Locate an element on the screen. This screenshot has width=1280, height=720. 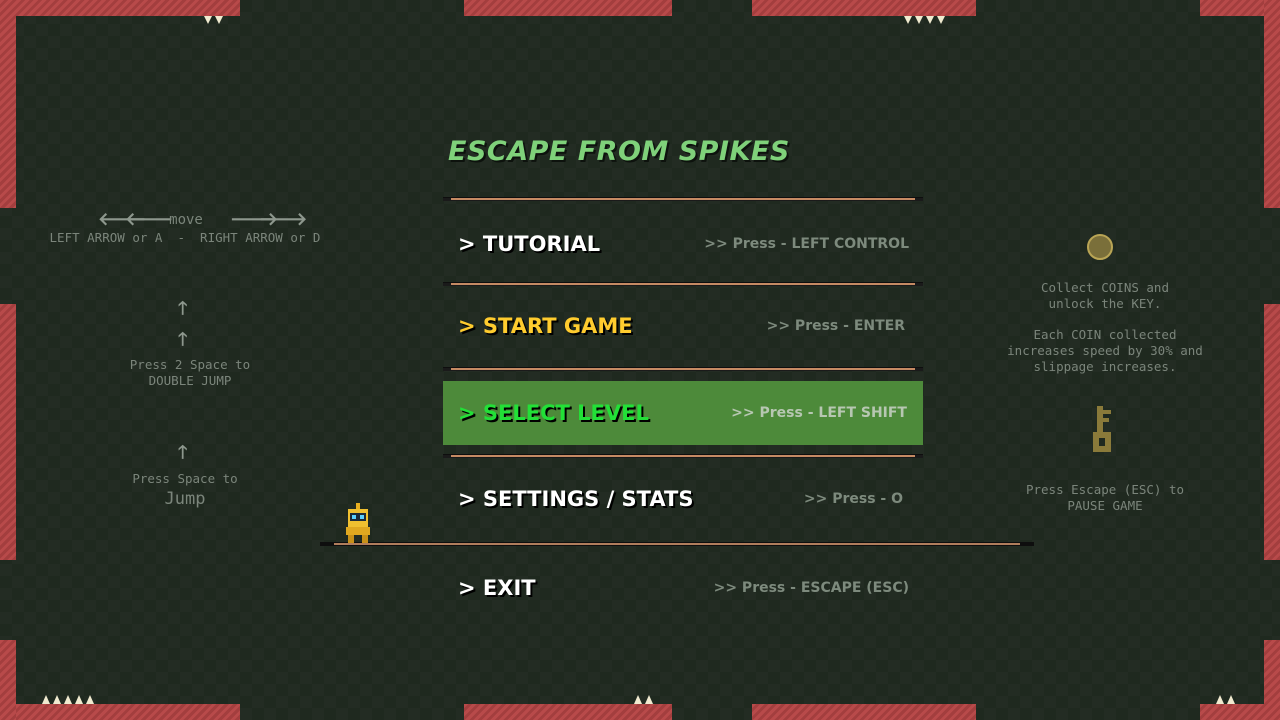
spikes-bottom-left is located at coordinates (68, 699).